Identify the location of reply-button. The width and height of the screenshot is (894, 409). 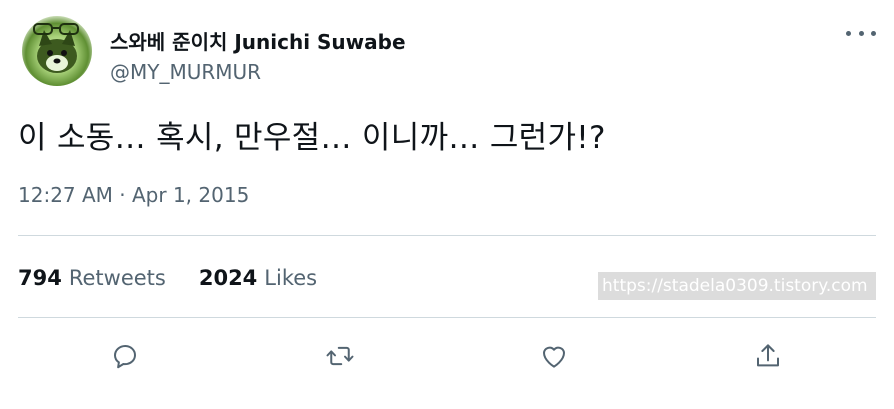
(125, 356).